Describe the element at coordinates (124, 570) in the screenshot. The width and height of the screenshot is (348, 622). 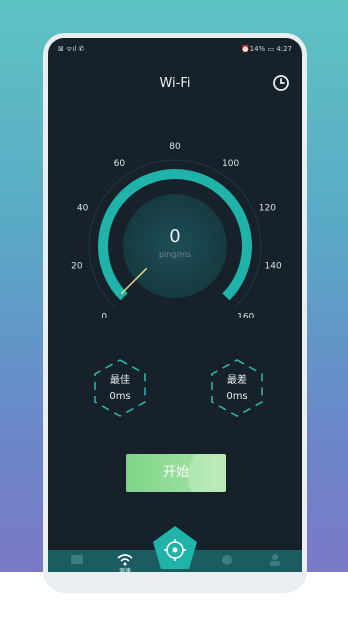
I see `tab-wifi-label: 测速` at that location.